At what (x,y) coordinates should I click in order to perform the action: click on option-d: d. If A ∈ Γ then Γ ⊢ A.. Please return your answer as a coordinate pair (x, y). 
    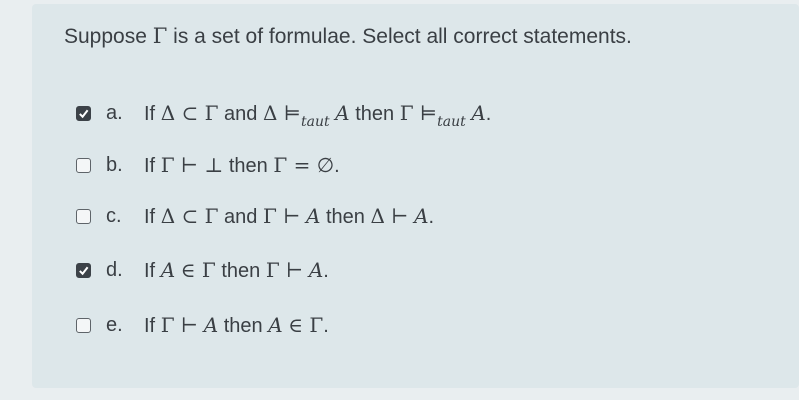
    Looking at the image, I should click on (202, 270).